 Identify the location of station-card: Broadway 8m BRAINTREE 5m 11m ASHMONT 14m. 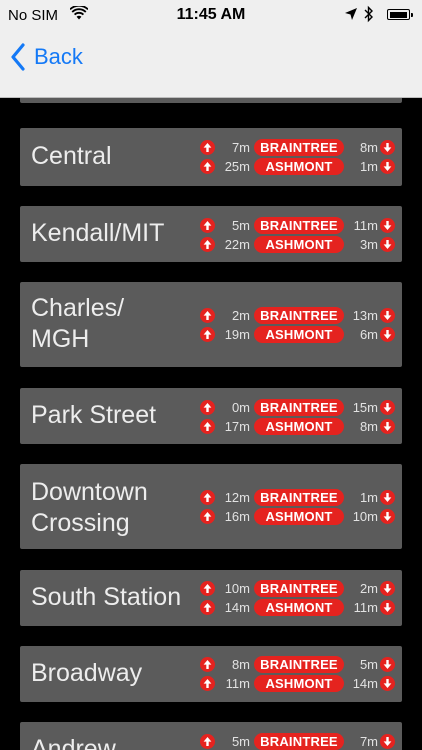
(211, 674).